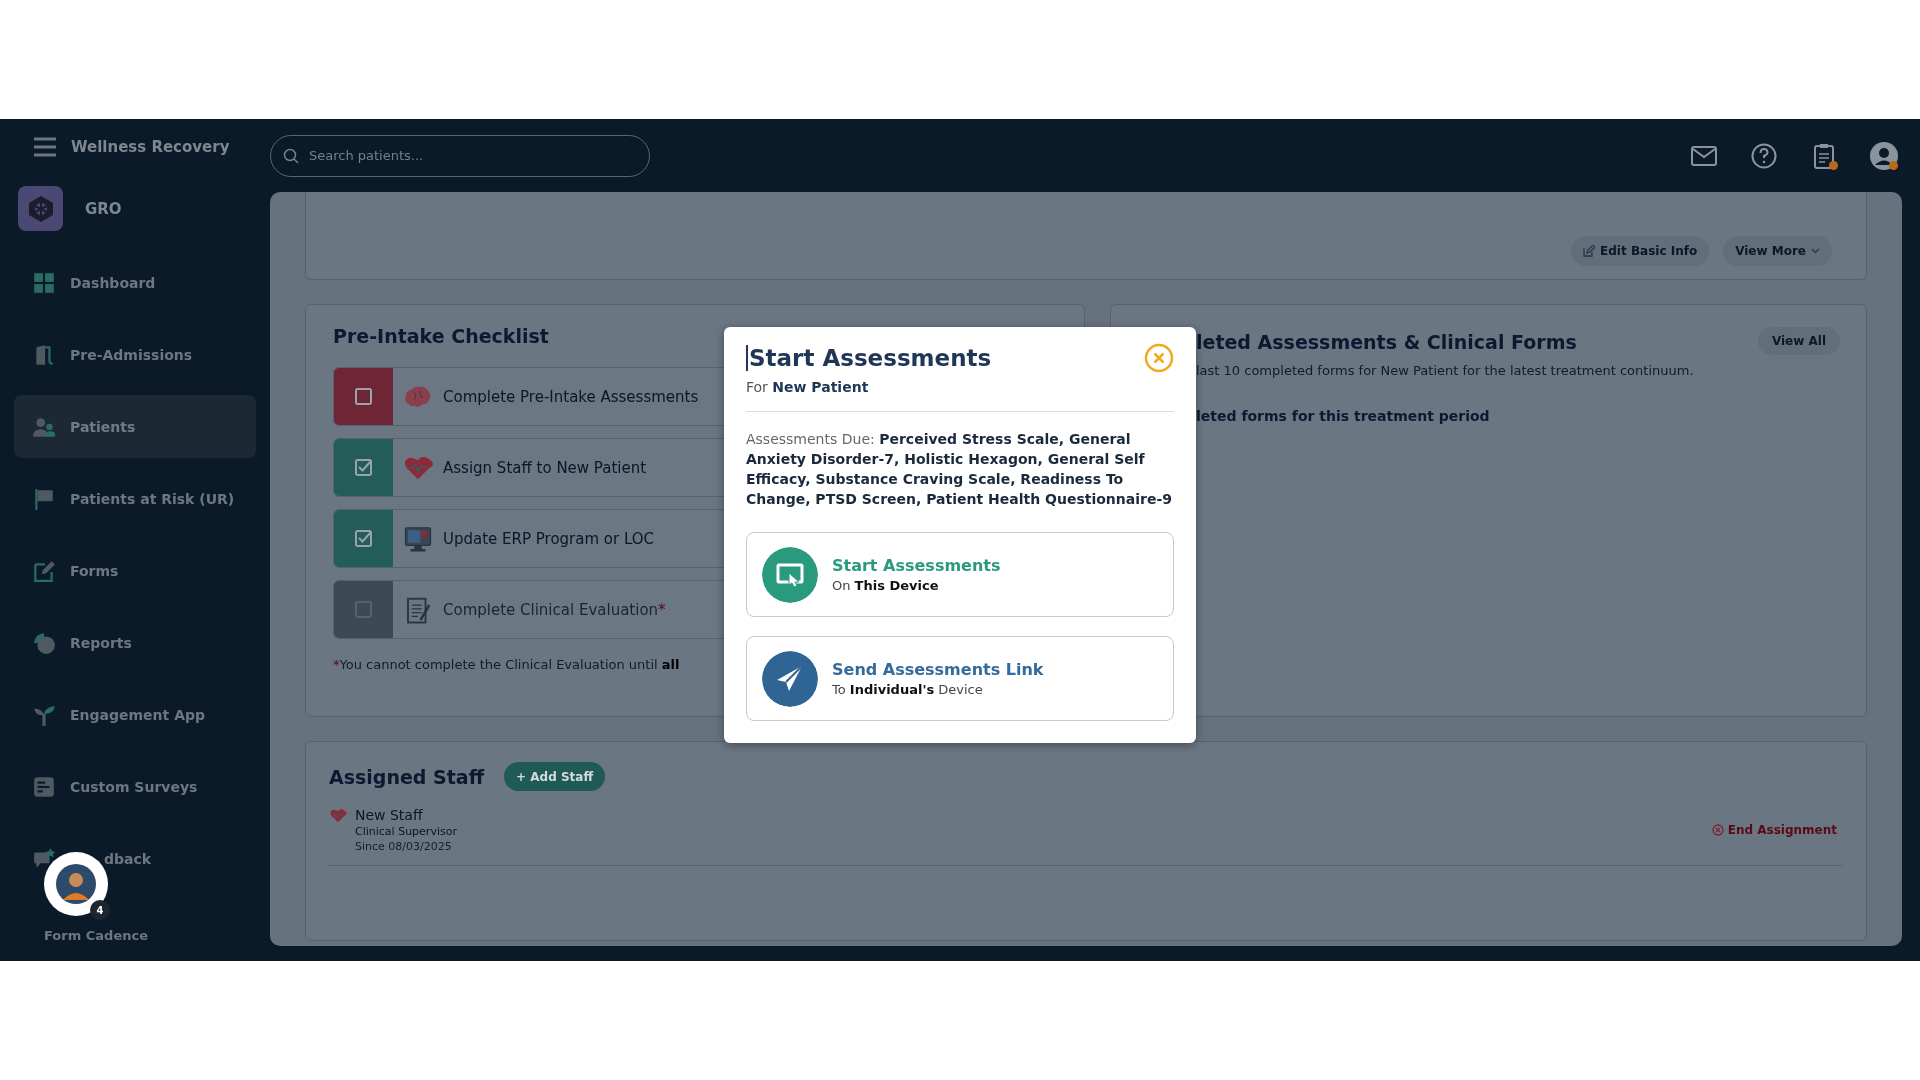 The height and width of the screenshot is (1080, 1920). Describe the element at coordinates (103, 208) in the screenshot. I see `workspace-name: GRO` at that location.